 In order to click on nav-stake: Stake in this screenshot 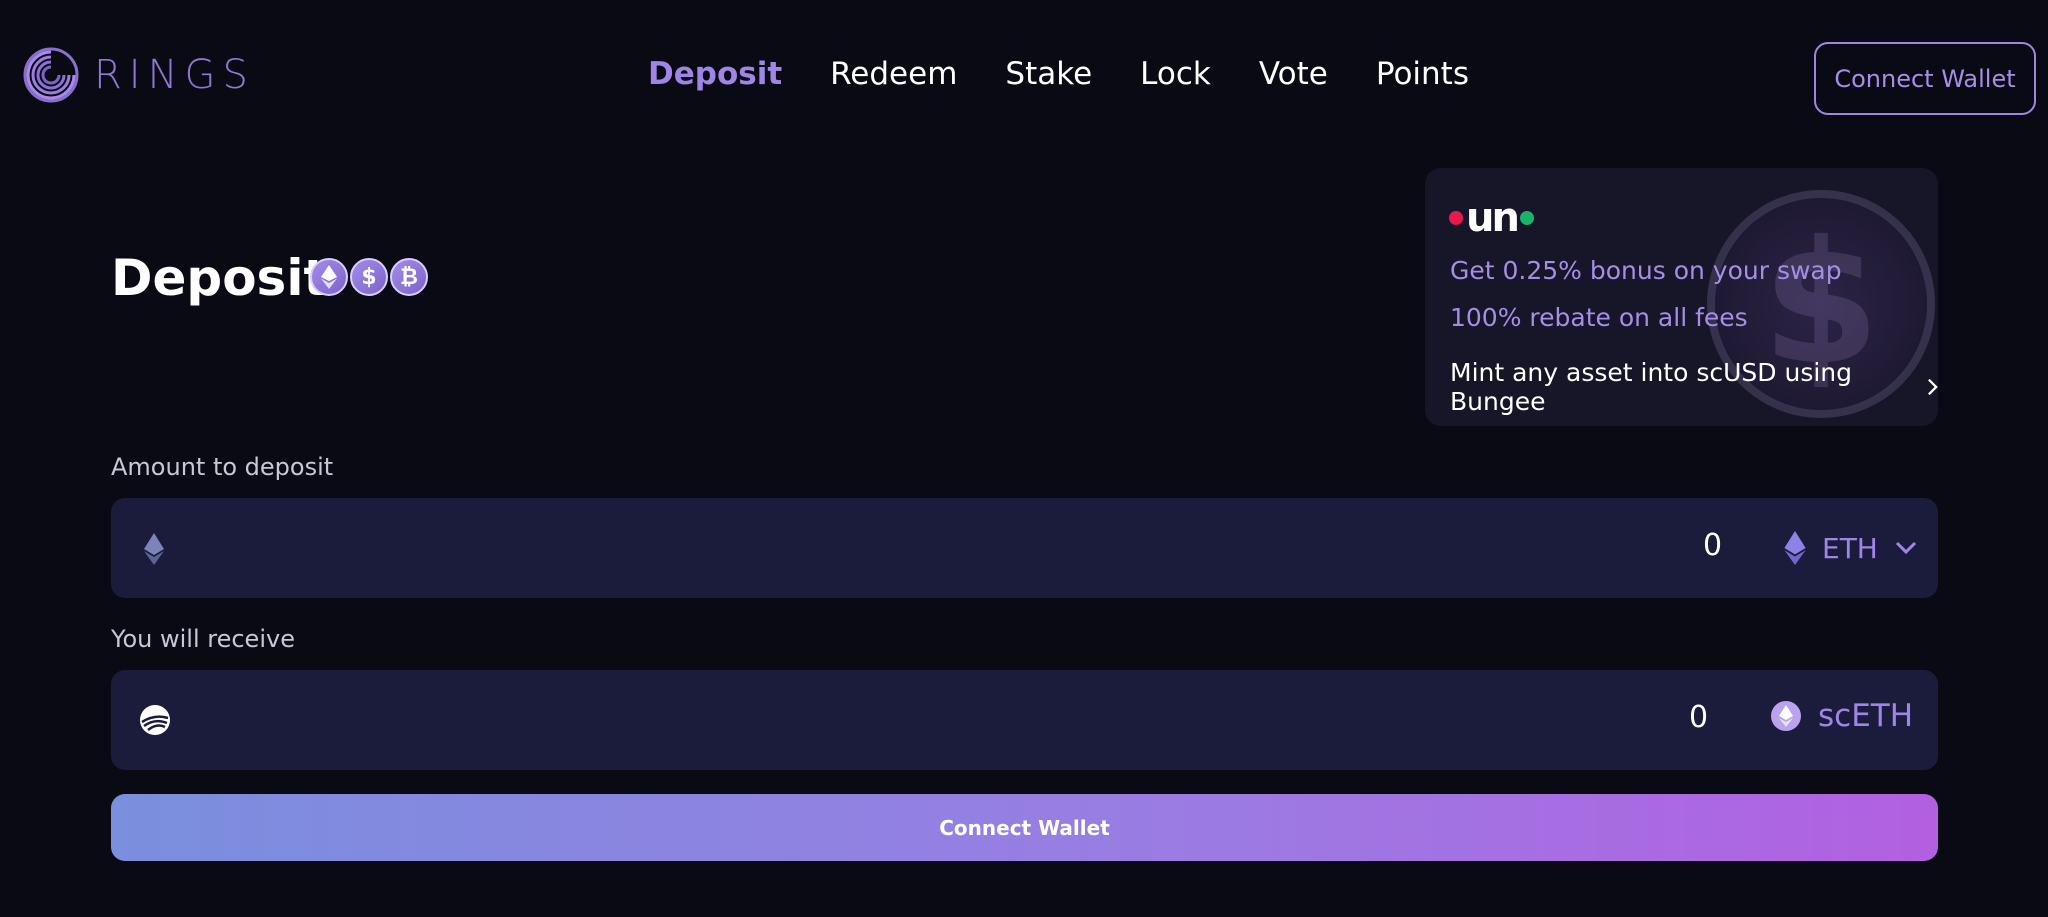, I will do `click(1048, 74)`.